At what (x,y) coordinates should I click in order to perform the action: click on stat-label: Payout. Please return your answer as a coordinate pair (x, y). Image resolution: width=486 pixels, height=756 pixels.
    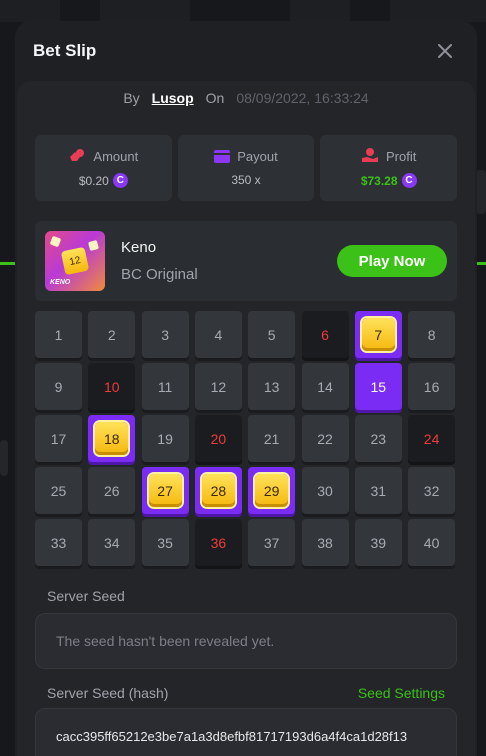
    Looking at the image, I should click on (257, 156).